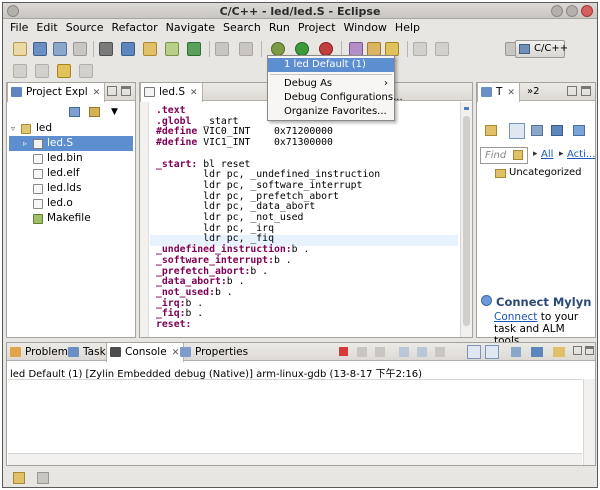 Image resolution: width=600 pixels, height=490 pixels. Describe the element at coordinates (537, 130) in the screenshot. I see `scheduled-view-icon` at that location.